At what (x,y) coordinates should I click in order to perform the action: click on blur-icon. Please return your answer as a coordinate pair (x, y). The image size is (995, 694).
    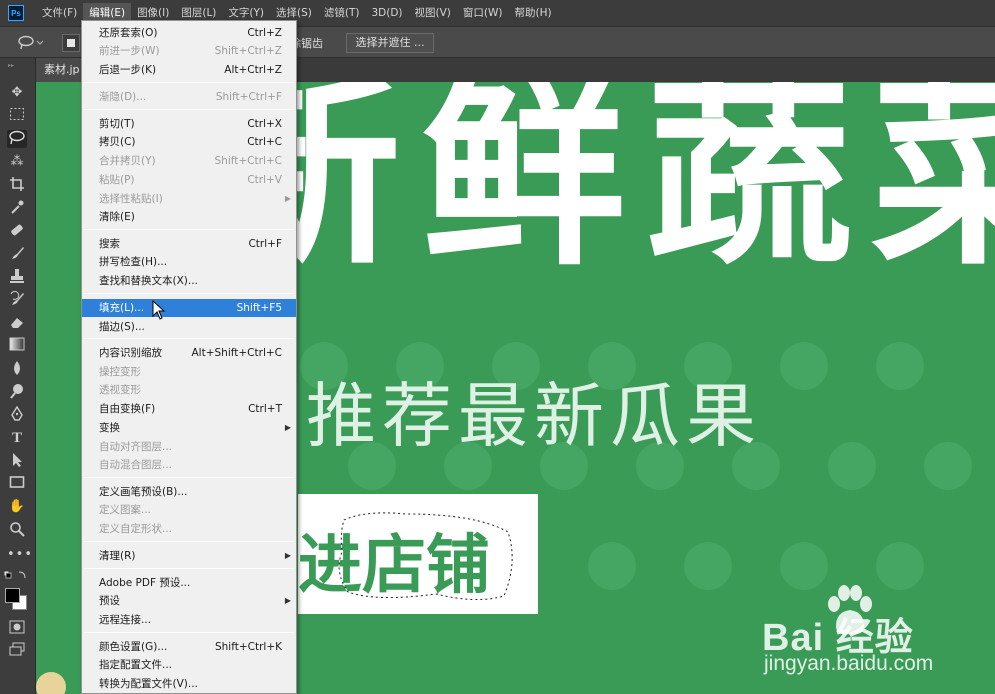
    Looking at the image, I should click on (17, 369).